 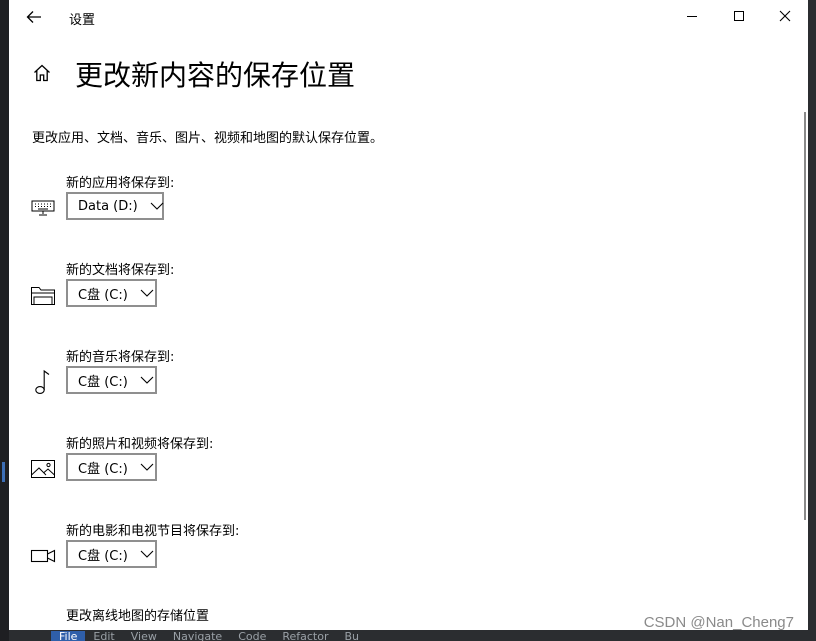 I want to click on photos-location-value: C盘 (C:), so click(x=103, y=469).